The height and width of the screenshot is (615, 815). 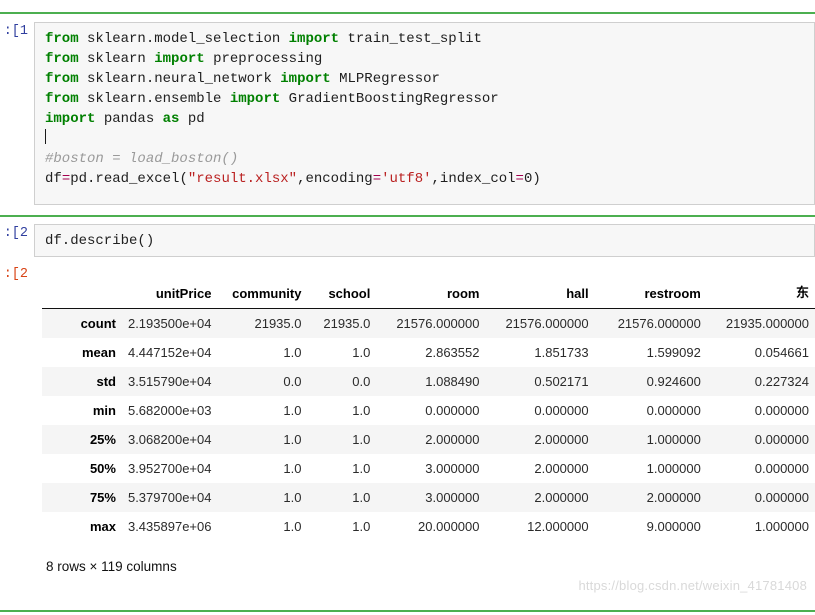 What do you see at coordinates (98, 323) in the screenshot?
I see `row-index-count: count` at bounding box center [98, 323].